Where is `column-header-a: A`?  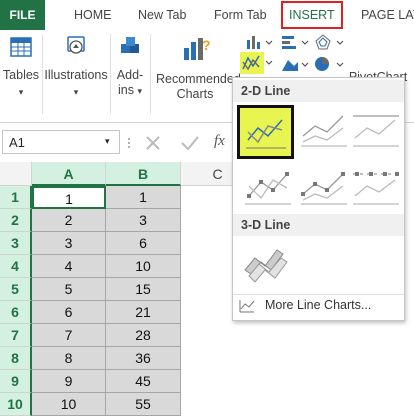
column-header-a: A is located at coordinates (69, 174).